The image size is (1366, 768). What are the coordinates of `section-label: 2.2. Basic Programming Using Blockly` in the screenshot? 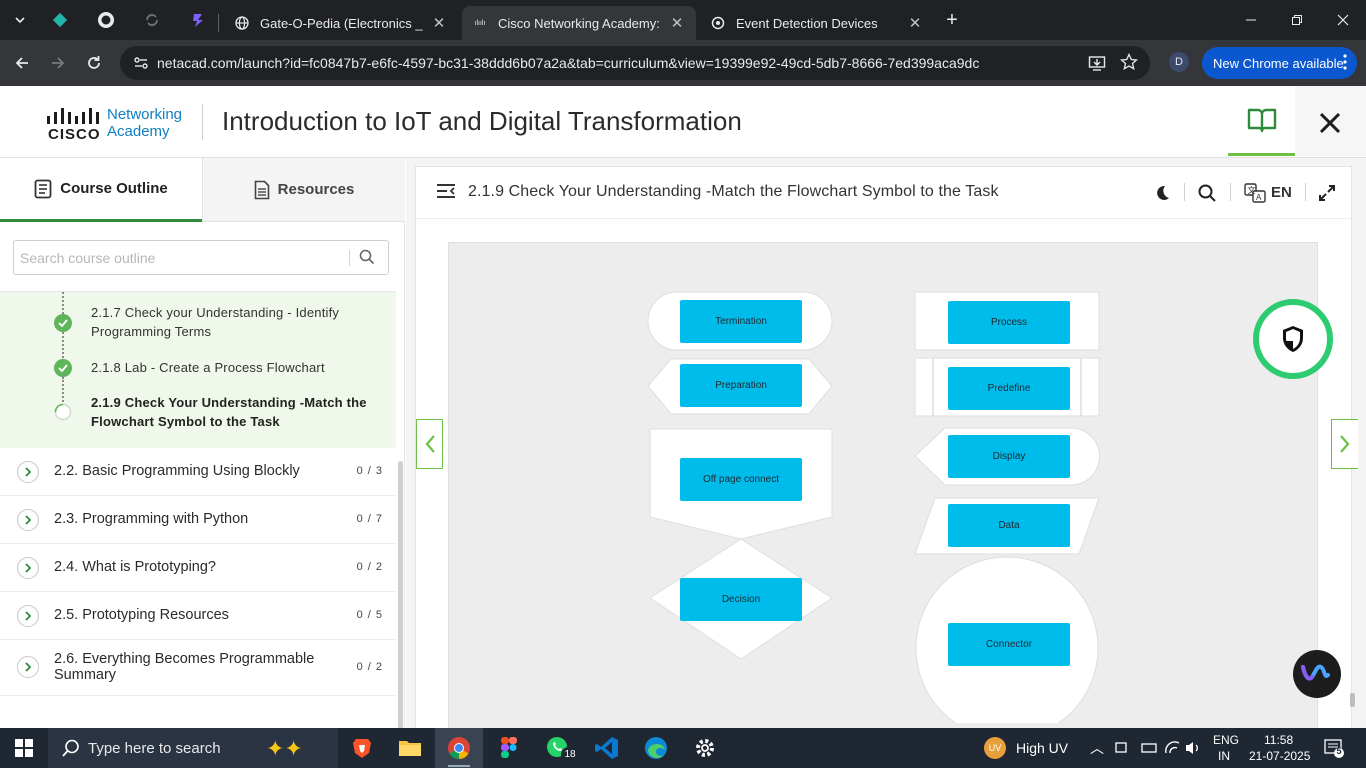 It's located at (177, 471).